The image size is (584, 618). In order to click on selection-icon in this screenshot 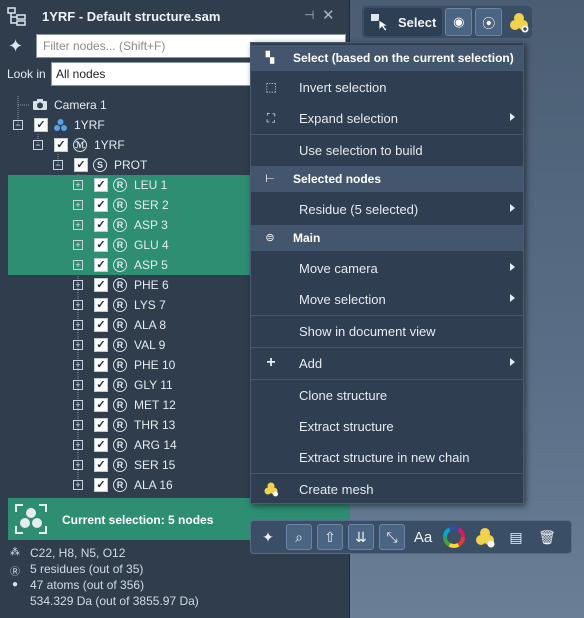, I will do `click(31, 519)`.